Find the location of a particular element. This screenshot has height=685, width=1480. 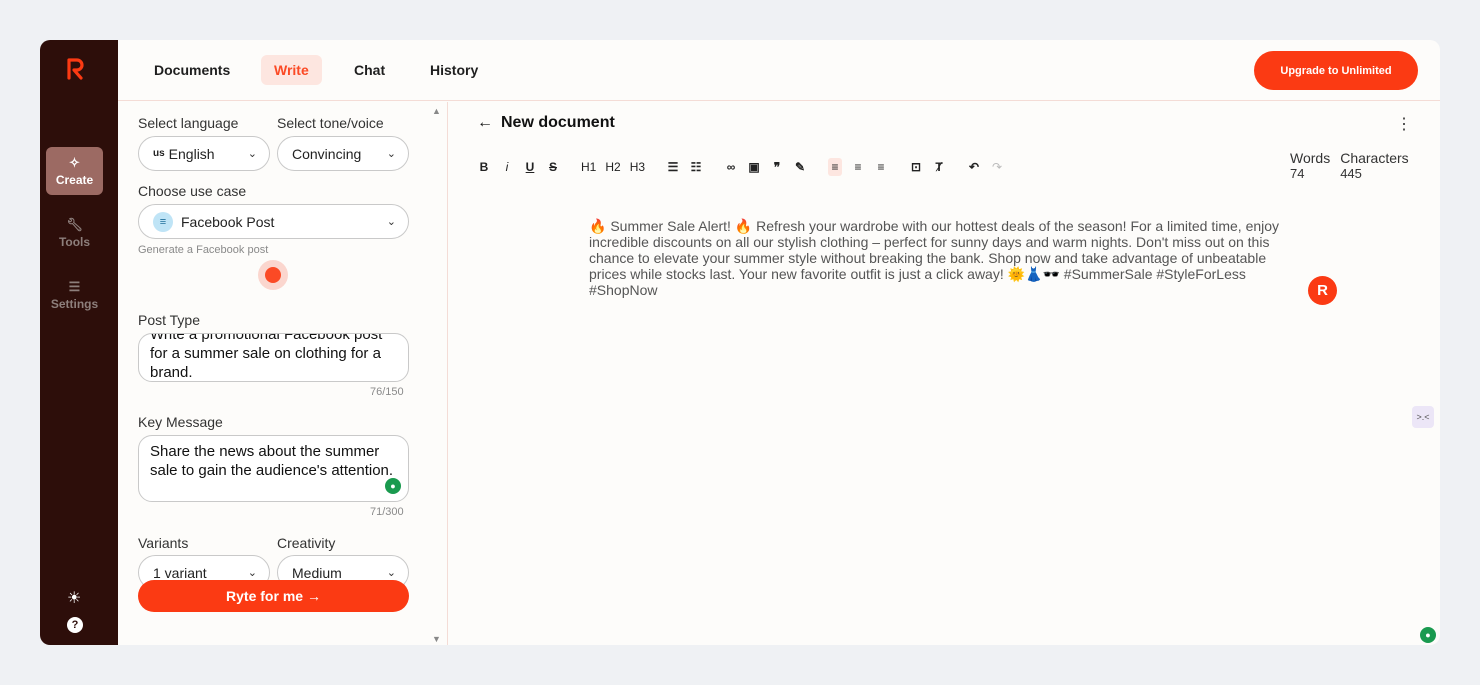

select-all-icon: ⊡ is located at coordinates (916, 167).